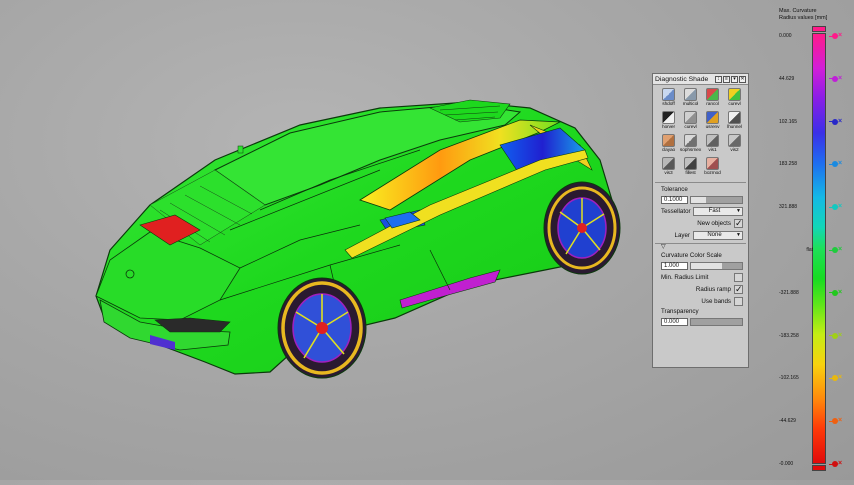  I want to click on tool-label: clayao, so click(668, 150).